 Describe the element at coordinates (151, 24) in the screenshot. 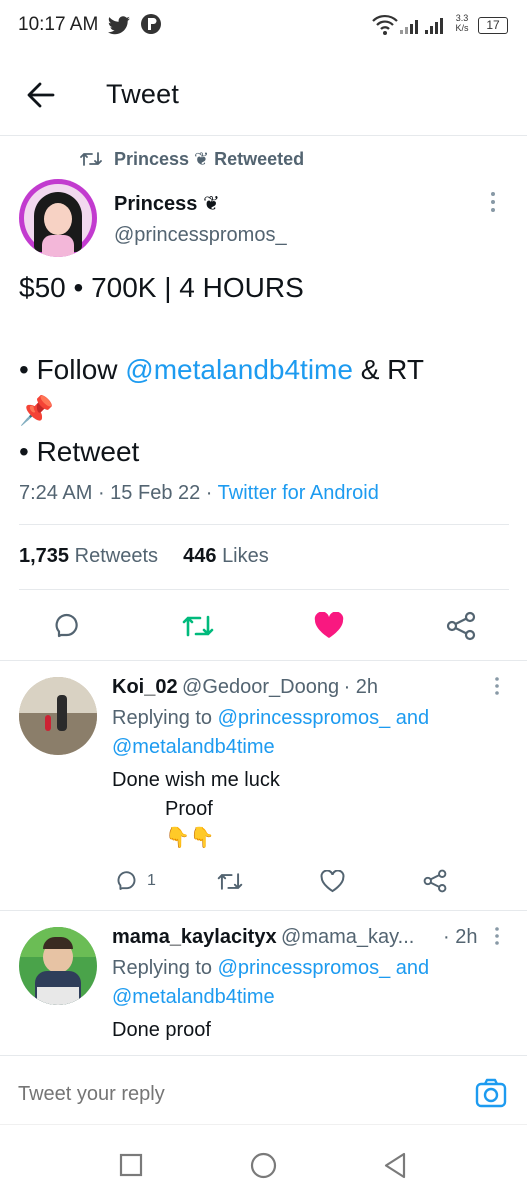

I see `app-circle-icon` at that location.